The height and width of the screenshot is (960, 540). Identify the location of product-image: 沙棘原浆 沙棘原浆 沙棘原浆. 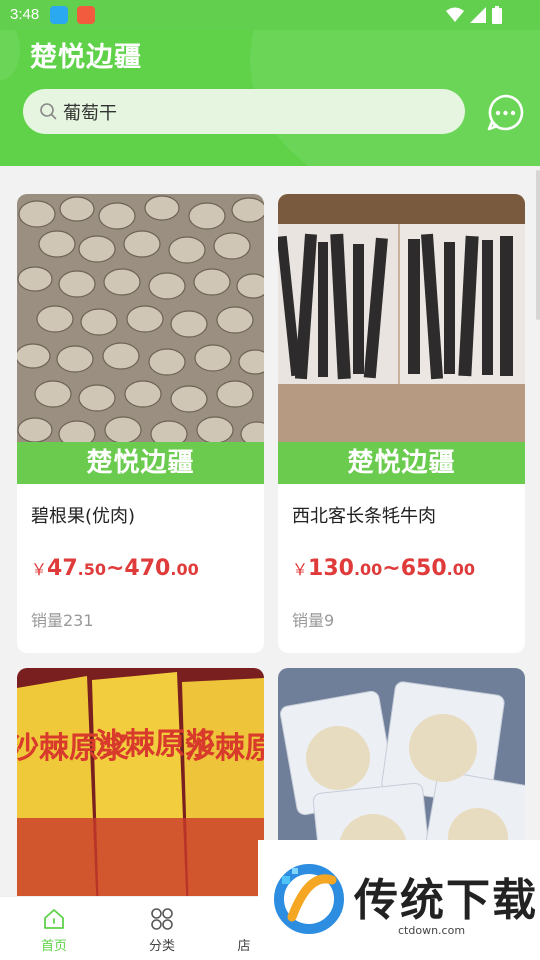
(140, 788).